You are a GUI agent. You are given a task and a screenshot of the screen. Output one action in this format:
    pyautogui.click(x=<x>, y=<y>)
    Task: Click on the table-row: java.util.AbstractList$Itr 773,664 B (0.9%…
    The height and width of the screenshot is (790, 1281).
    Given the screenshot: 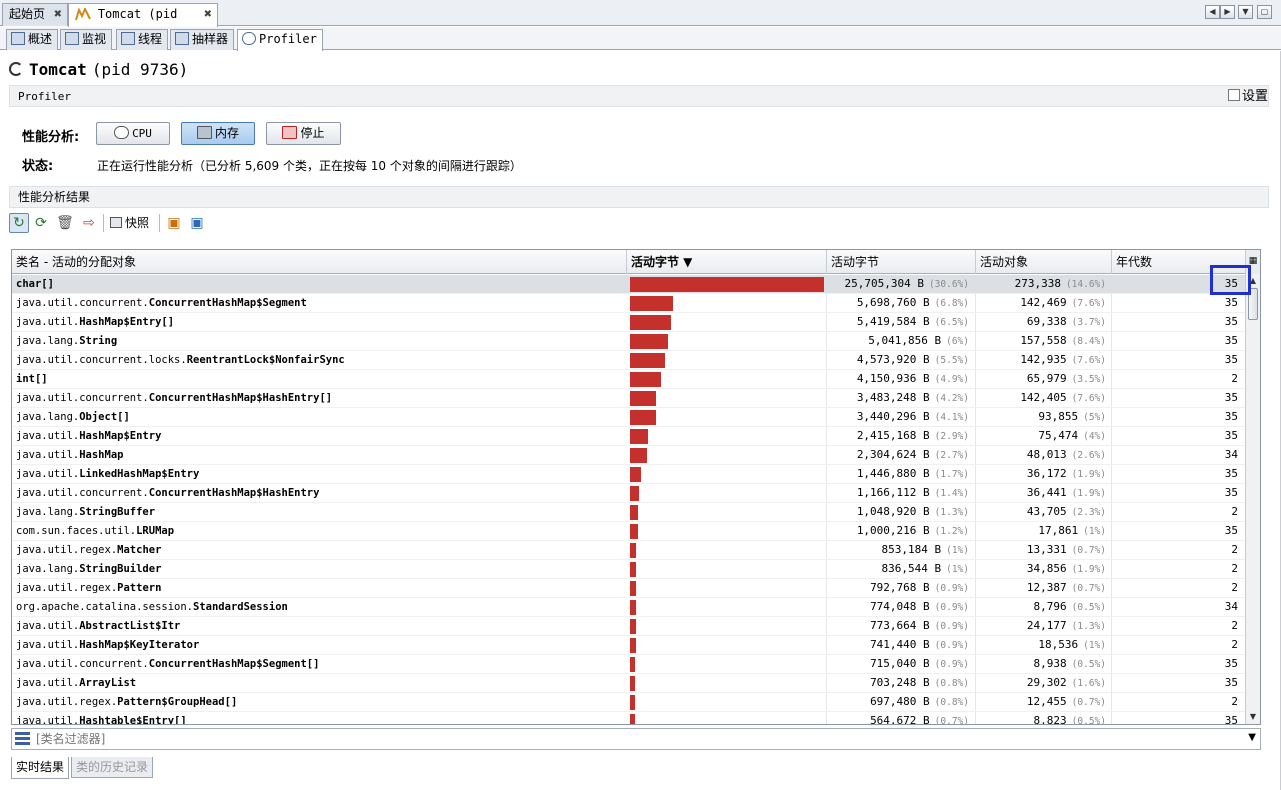 What is the action you would take?
    pyautogui.click(x=629, y=626)
    